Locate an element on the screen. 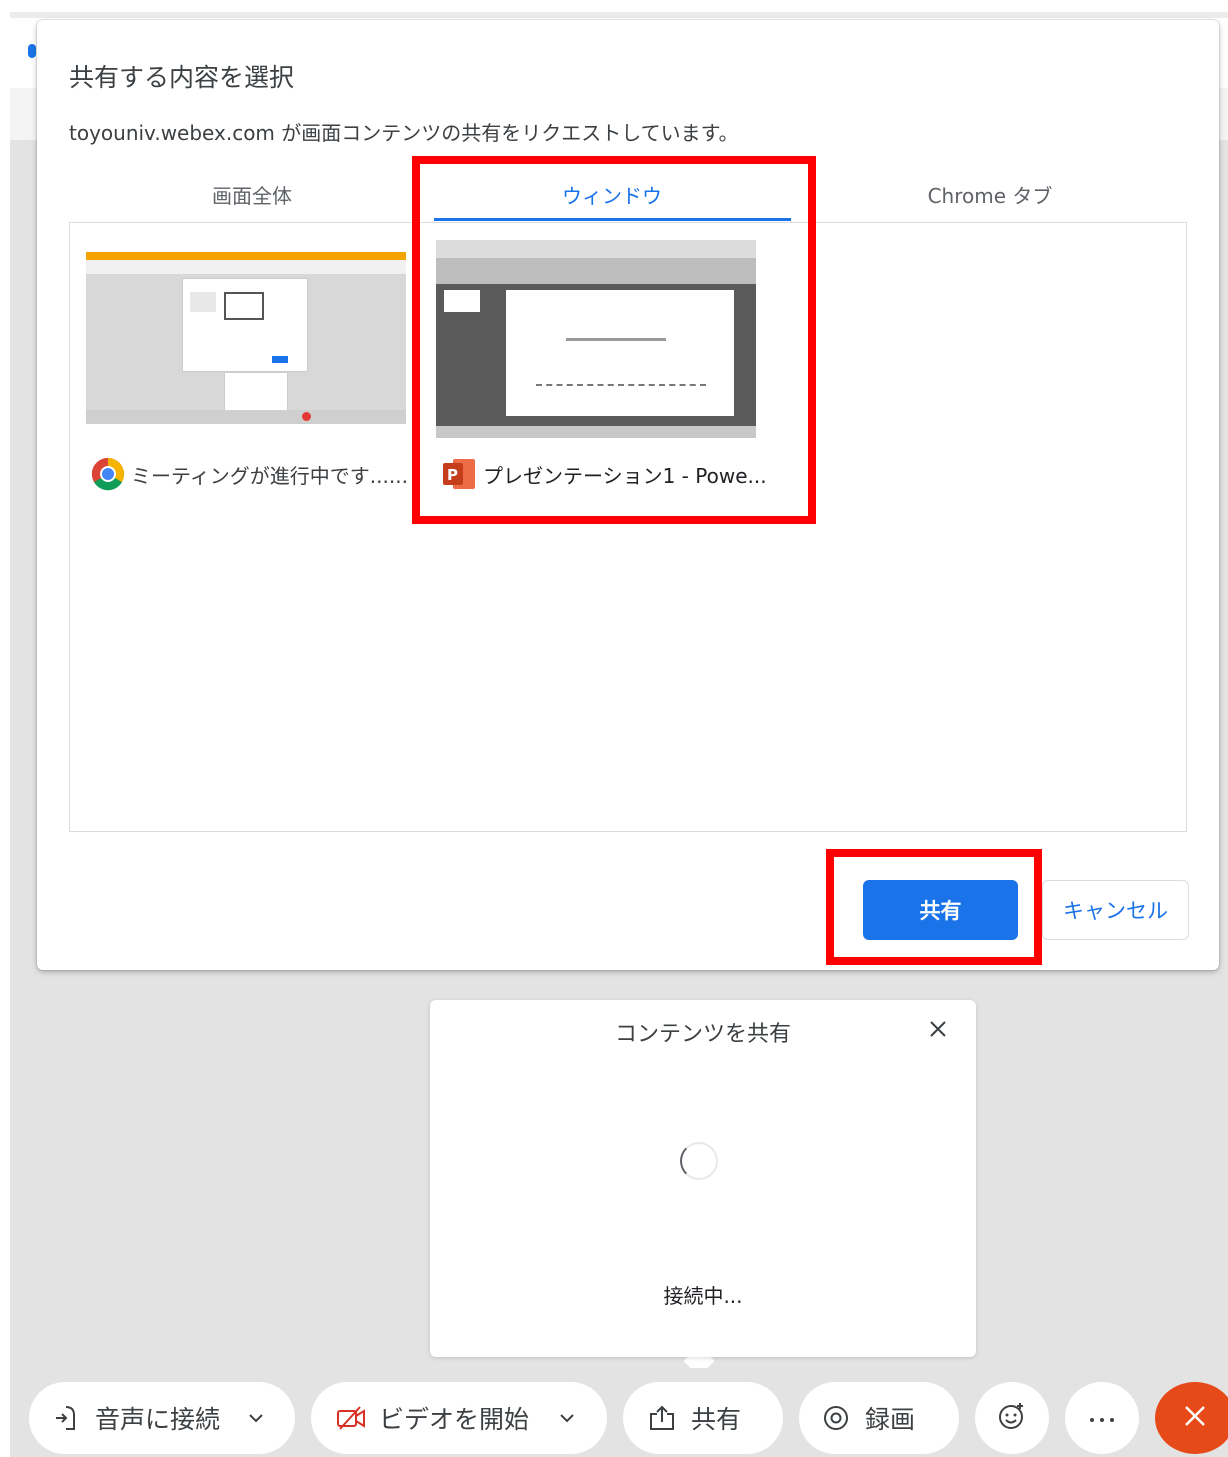  tab-entire-screen: 画面全体 is located at coordinates (252, 194).